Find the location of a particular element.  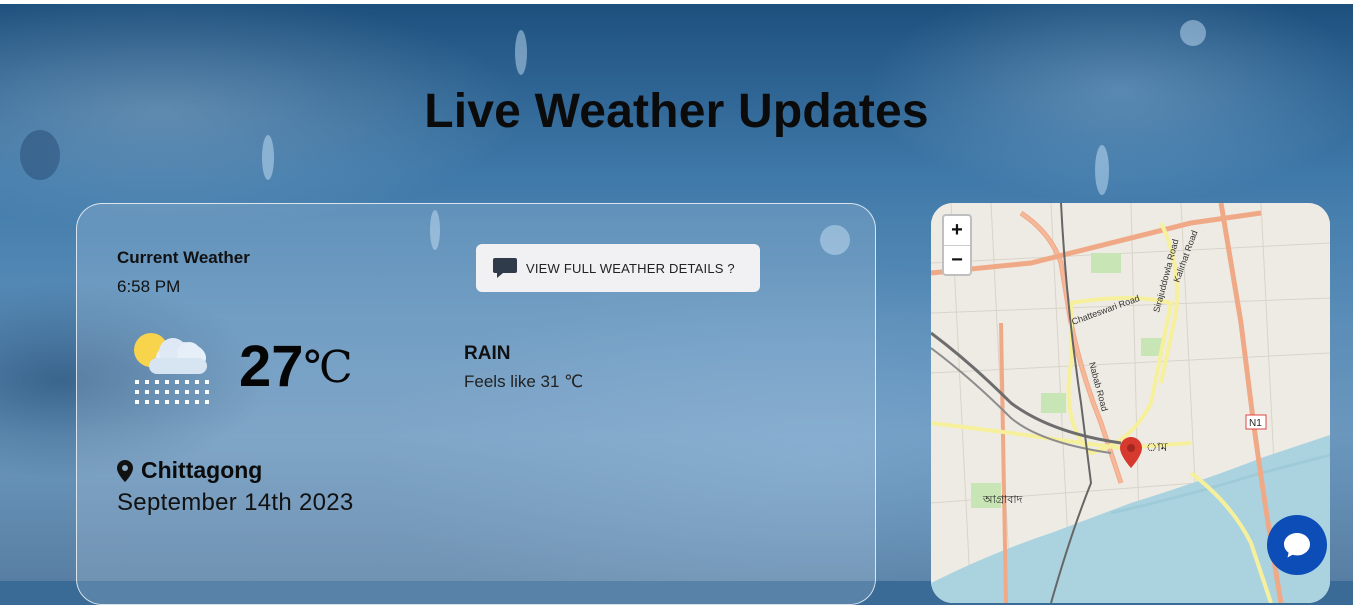

top-border is located at coordinates (676, 2).